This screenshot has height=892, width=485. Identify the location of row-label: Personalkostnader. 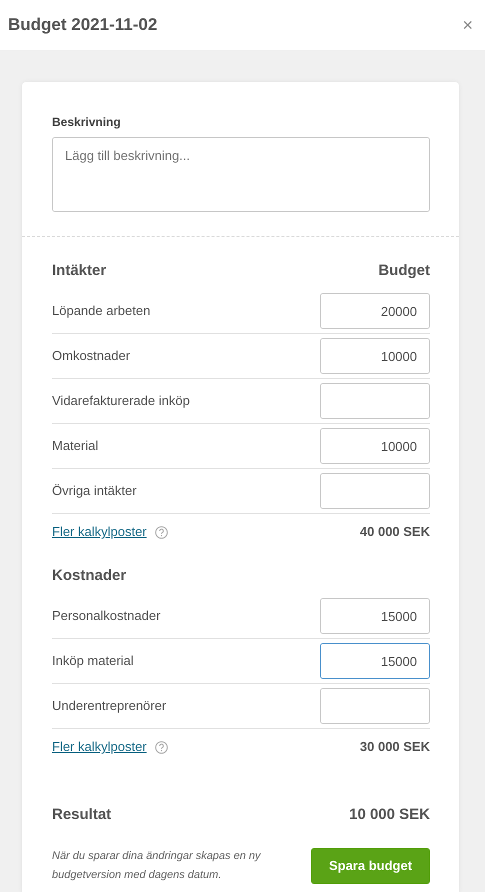
(106, 616).